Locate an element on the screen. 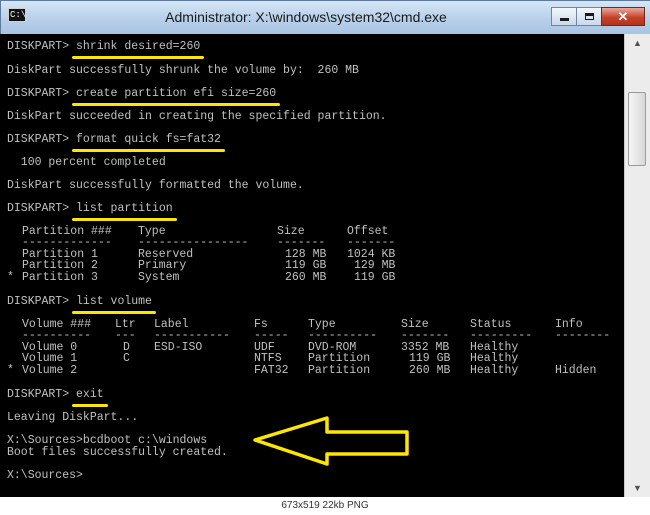 The image size is (650, 515). image-info-caption: 673x519 22kb PNG is located at coordinates (325, 506).